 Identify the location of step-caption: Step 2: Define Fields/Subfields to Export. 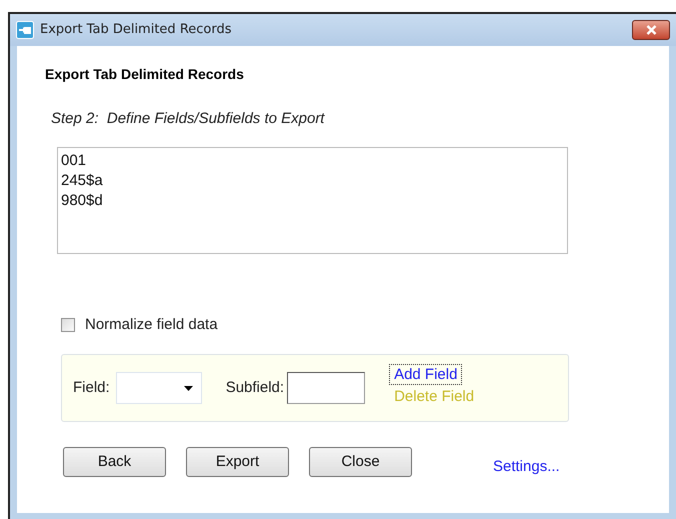
(188, 119).